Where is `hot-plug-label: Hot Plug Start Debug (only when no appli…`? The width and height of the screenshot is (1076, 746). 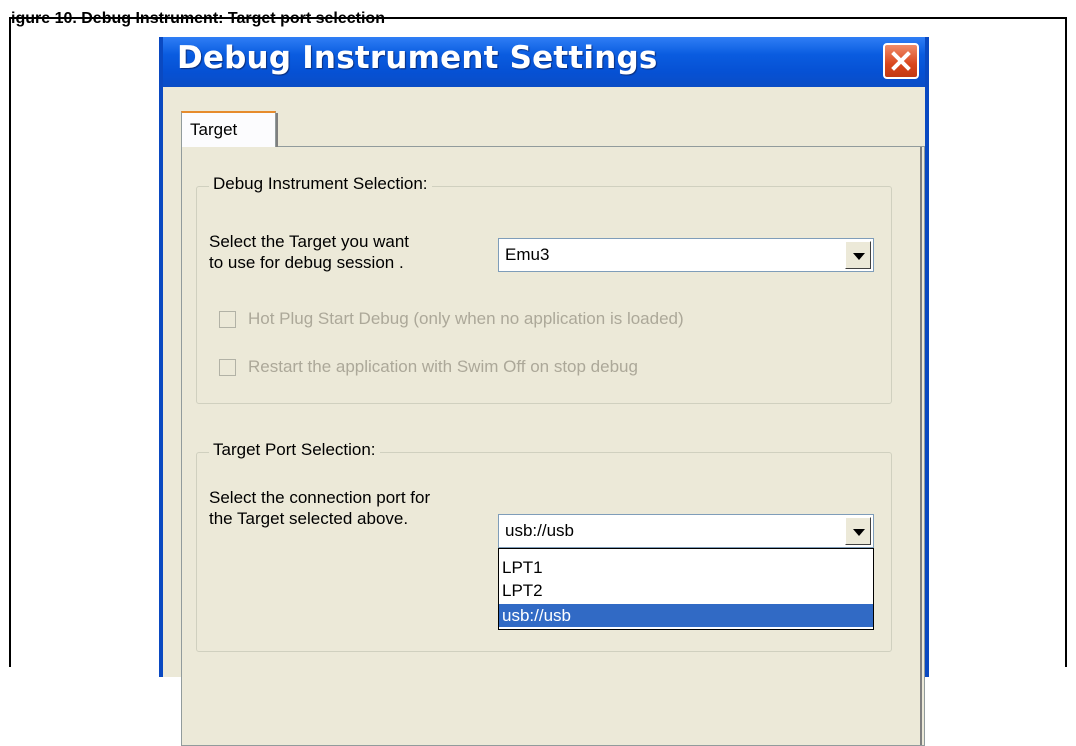 hot-plug-label: Hot Plug Start Debug (only when no appli… is located at coordinates (466, 318).